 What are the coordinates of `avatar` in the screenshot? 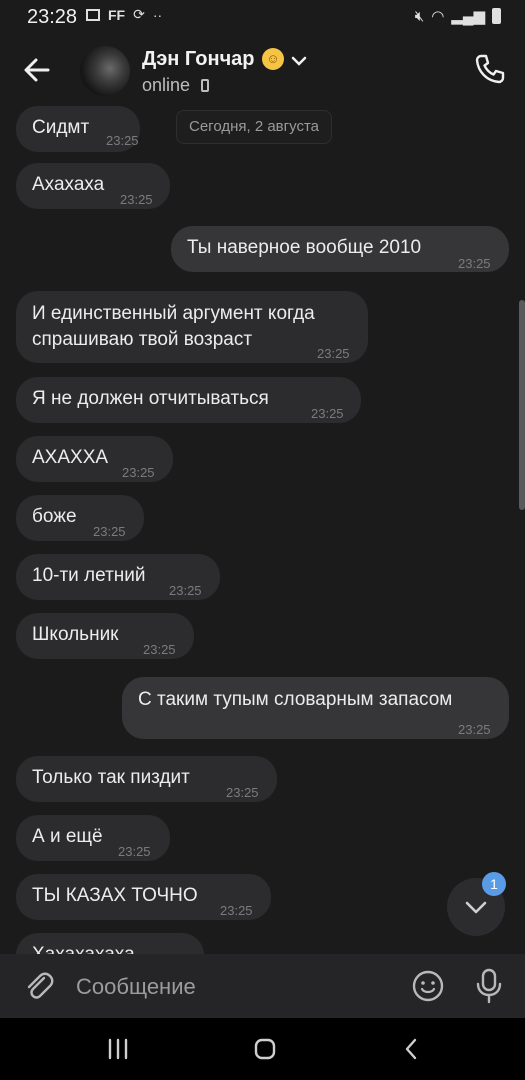 It's located at (105, 71).